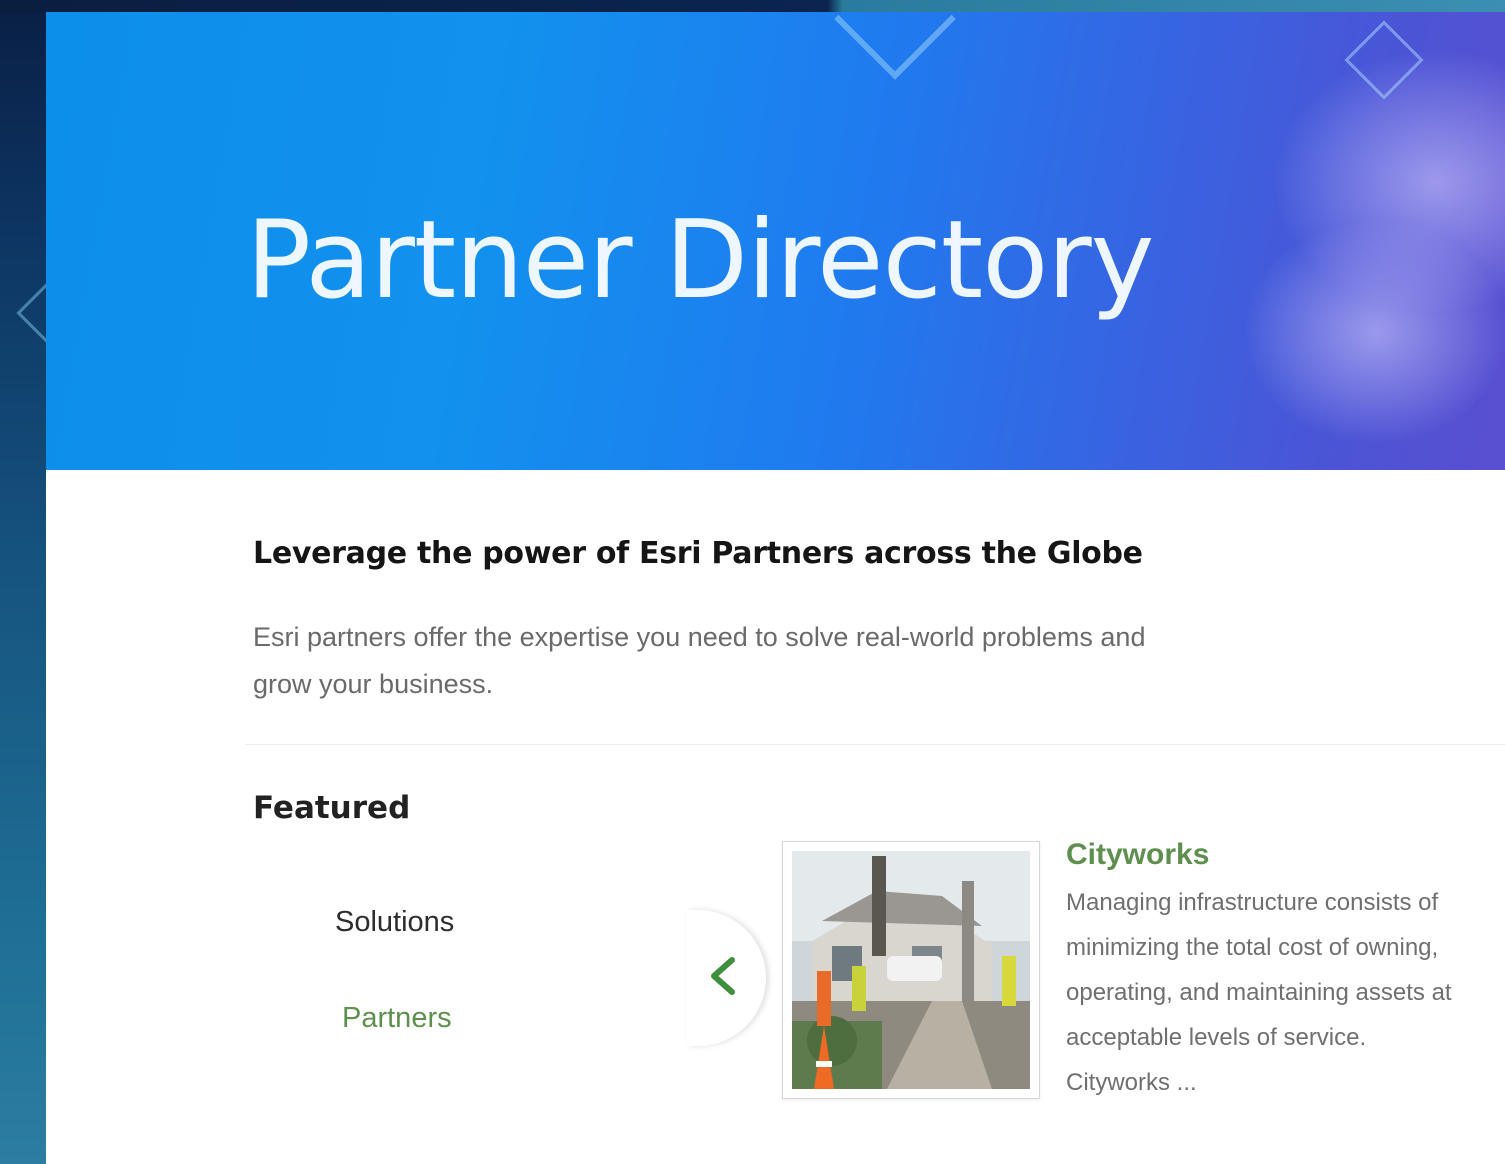 This screenshot has height=1164, width=1505. I want to click on featured-heading: Featured, so click(332, 808).